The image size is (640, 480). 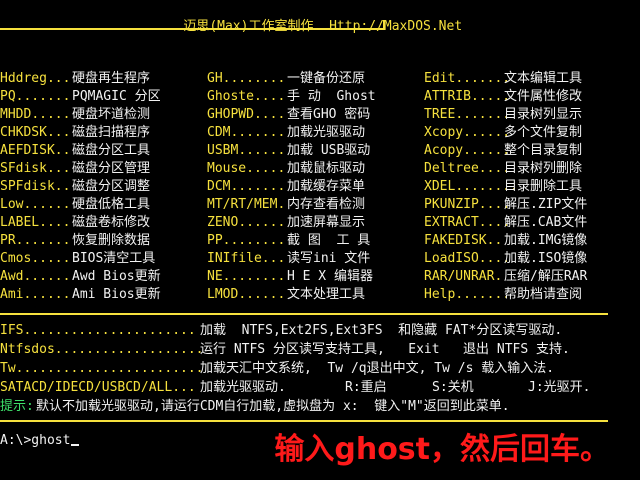 I want to click on menu-item-desc: 查看GHO 密码, so click(x=329, y=114).